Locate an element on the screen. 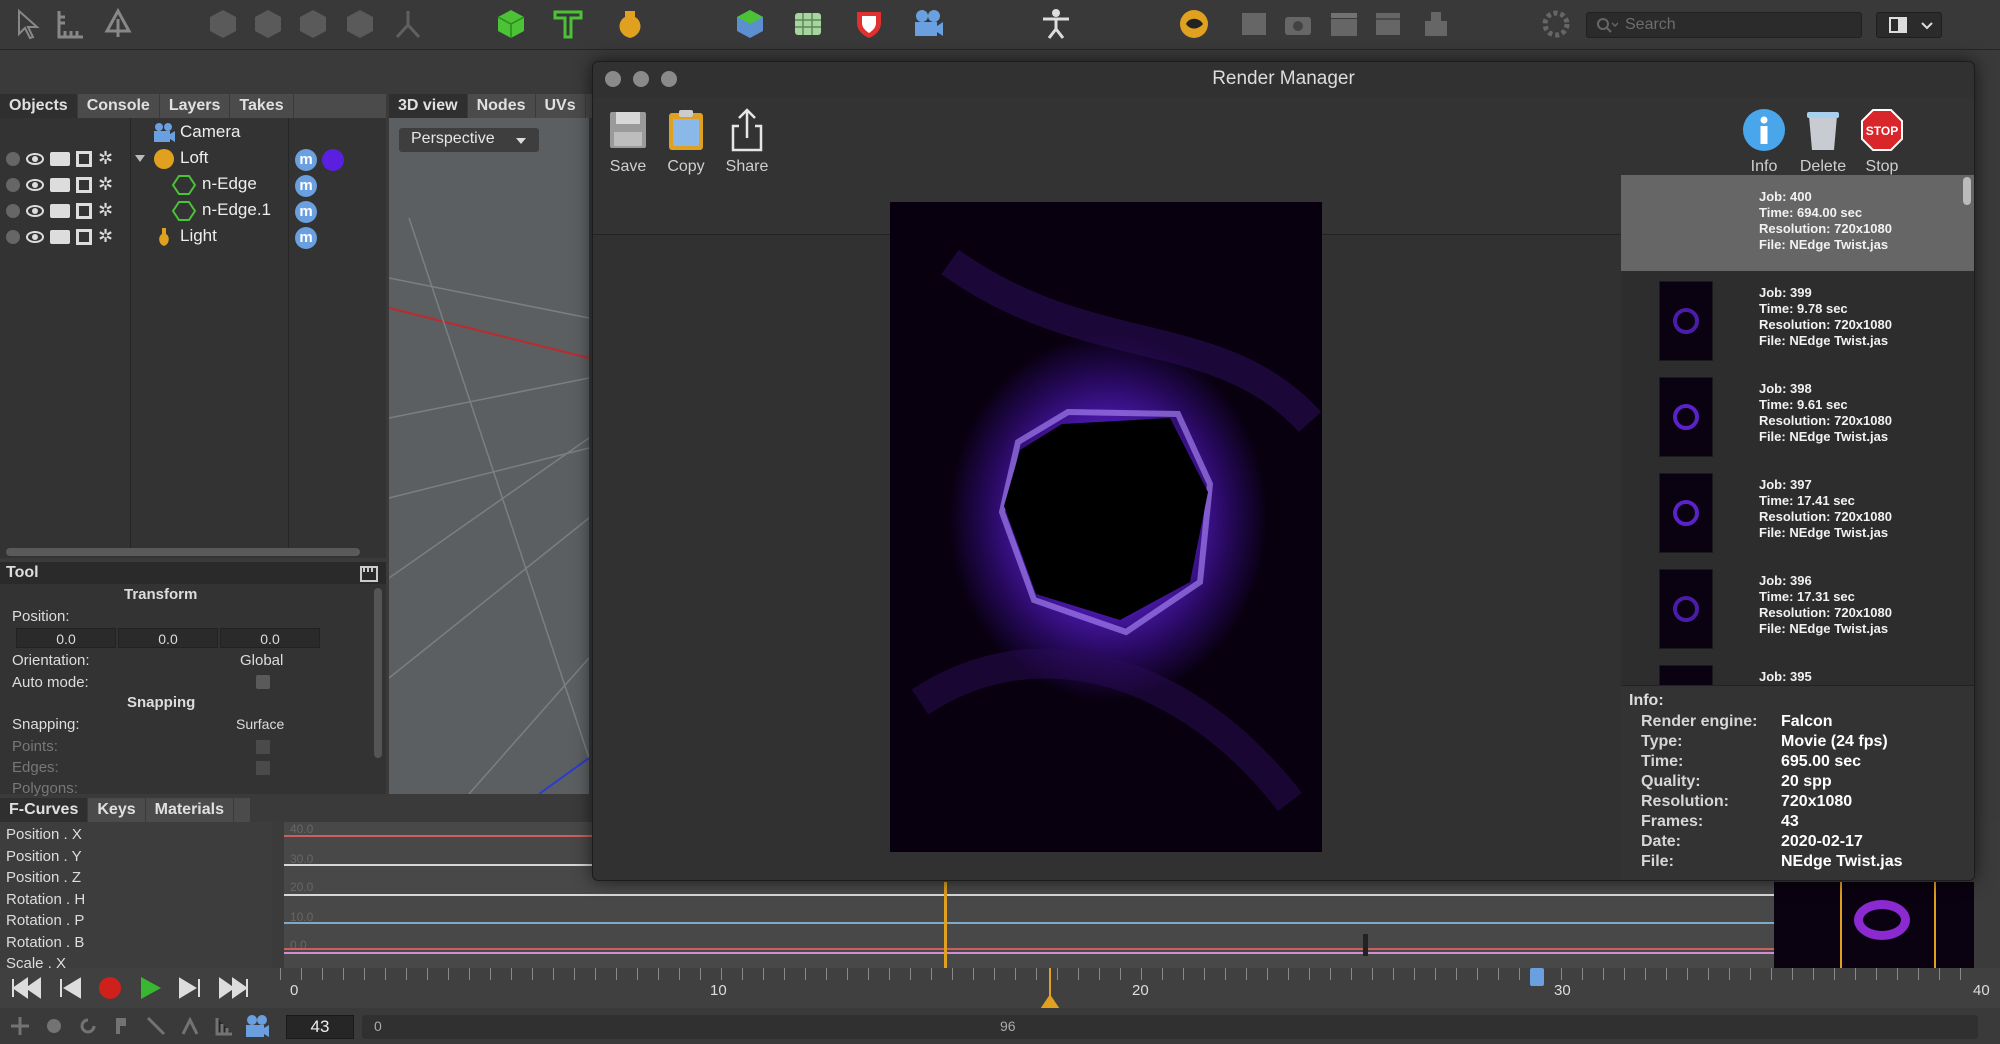  current-frame-field: 43 is located at coordinates (320, 1027).